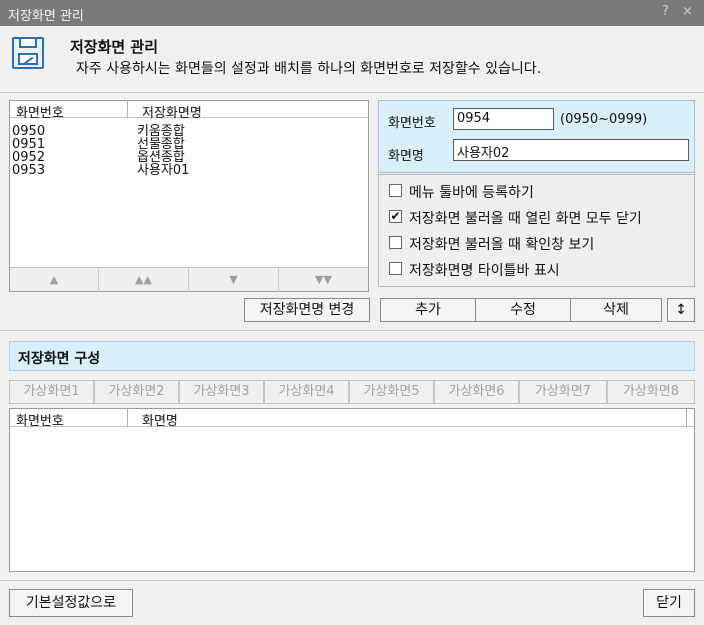 Image resolution: width=704 pixels, height=625 pixels. What do you see at coordinates (563, 392) in the screenshot?
I see `tab-virtual-screen-7: 가상화면7` at bounding box center [563, 392].